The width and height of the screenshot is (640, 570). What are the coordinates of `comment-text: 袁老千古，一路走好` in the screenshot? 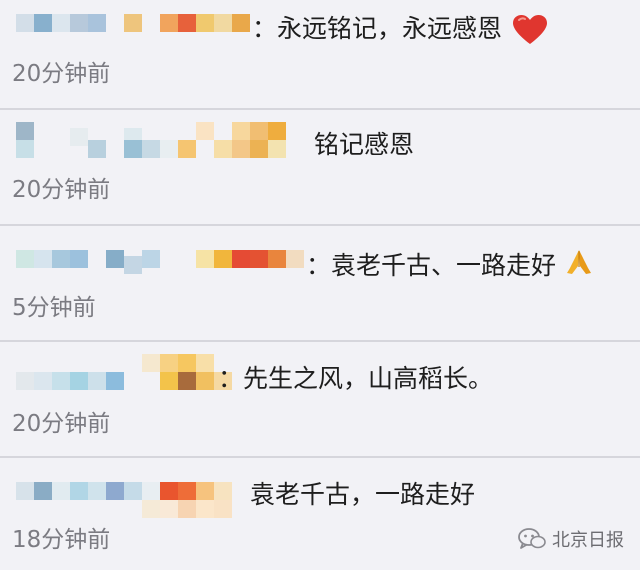 It's located at (363, 494).